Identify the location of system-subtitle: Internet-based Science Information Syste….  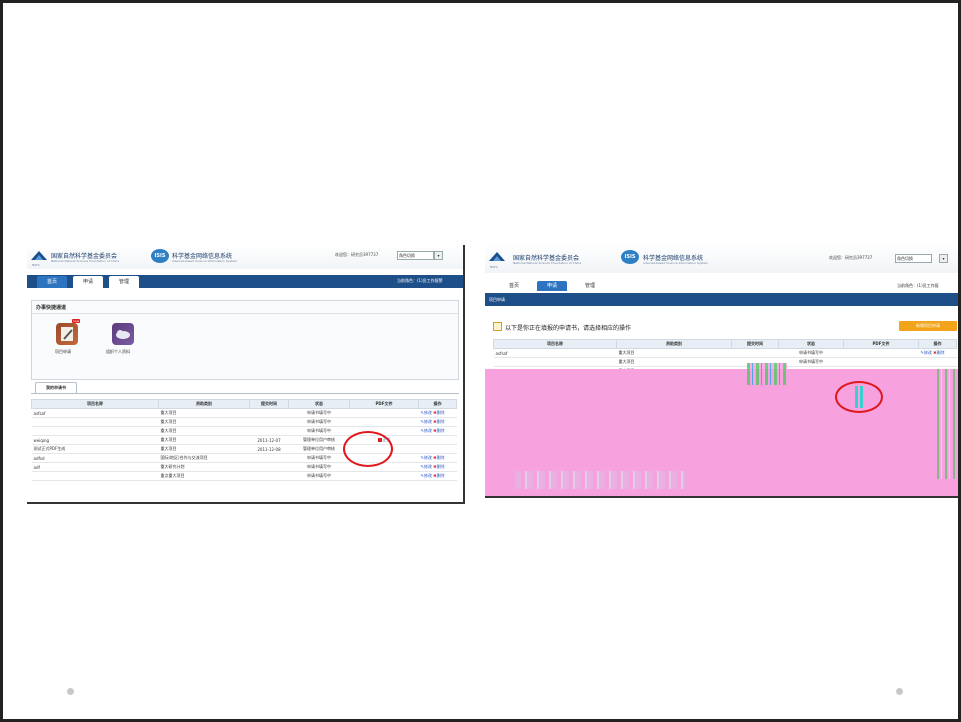
(205, 261).